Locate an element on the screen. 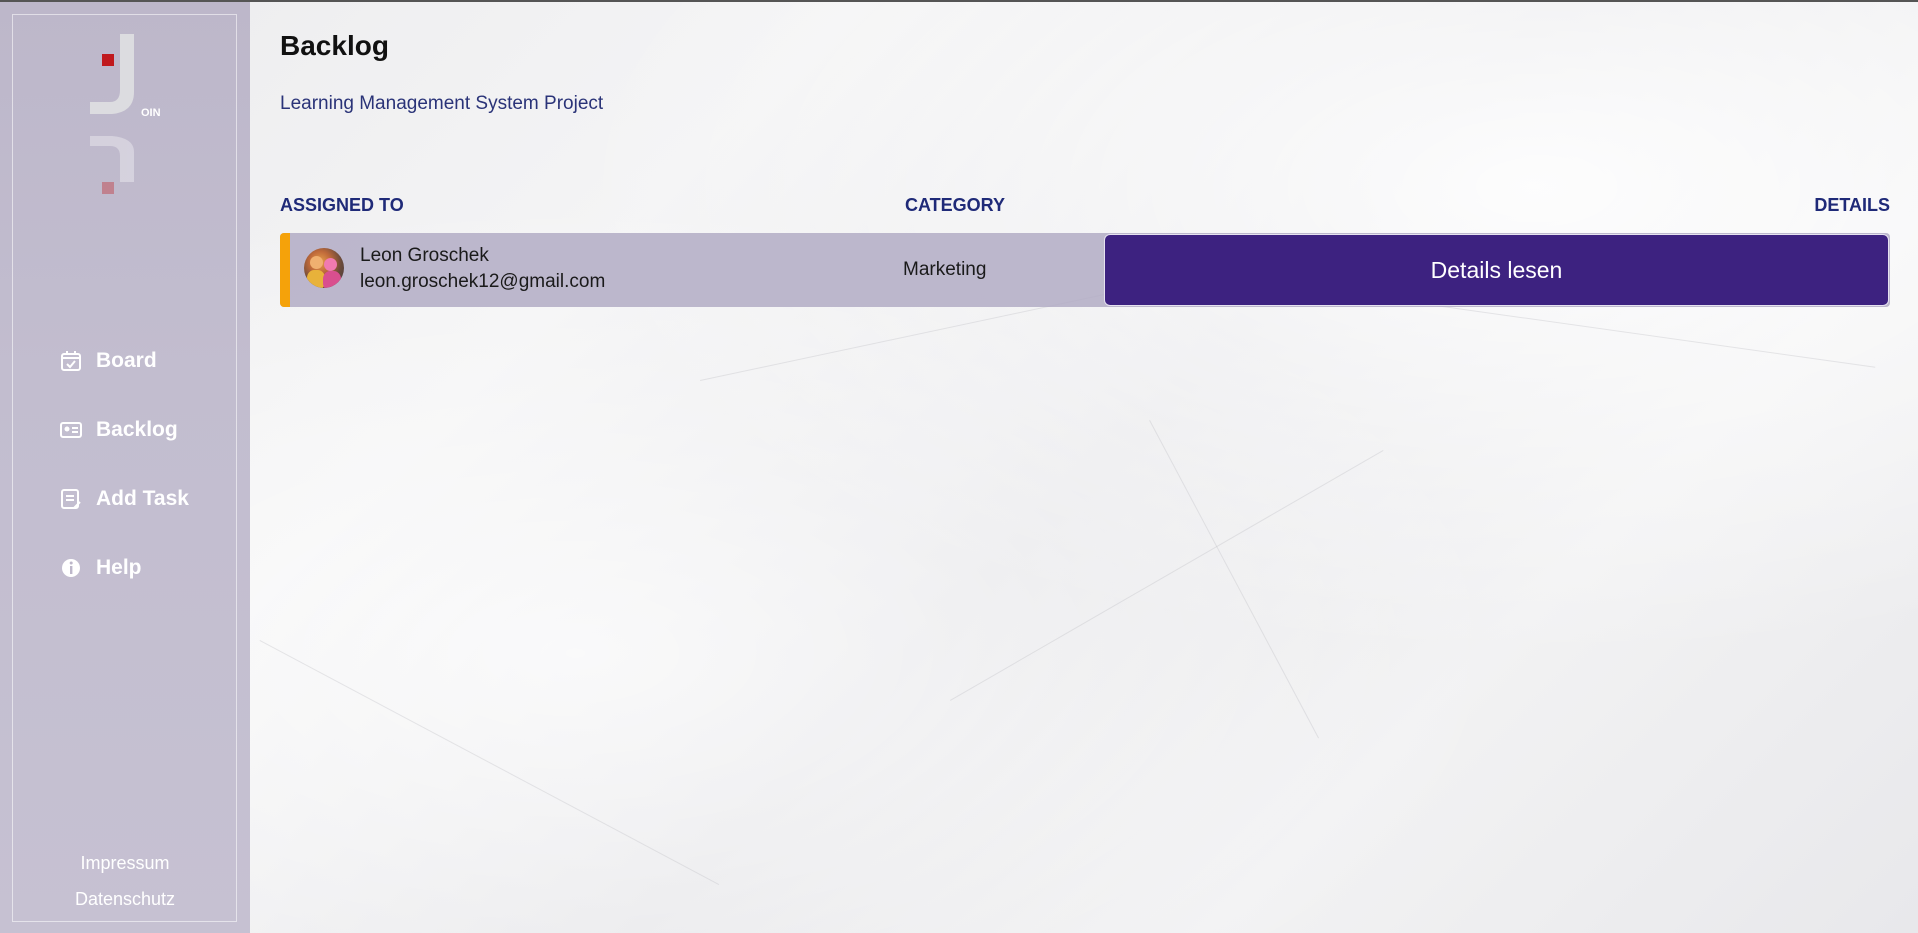 The height and width of the screenshot is (933, 1918). details-button: Details lesen is located at coordinates (1496, 270).